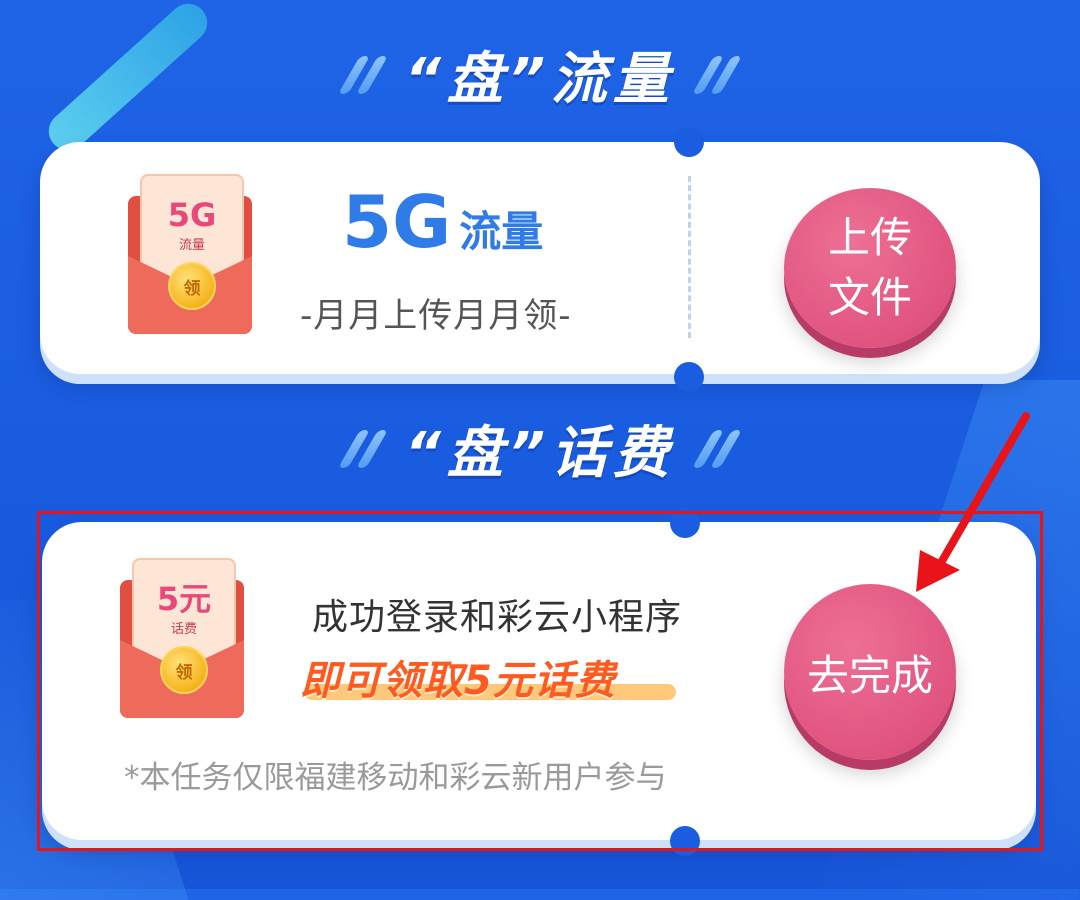 The image size is (1080, 900). What do you see at coordinates (436, 316) in the screenshot?
I see `reward-subtitle: -月月上传月月领-` at bounding box center [436, 316].